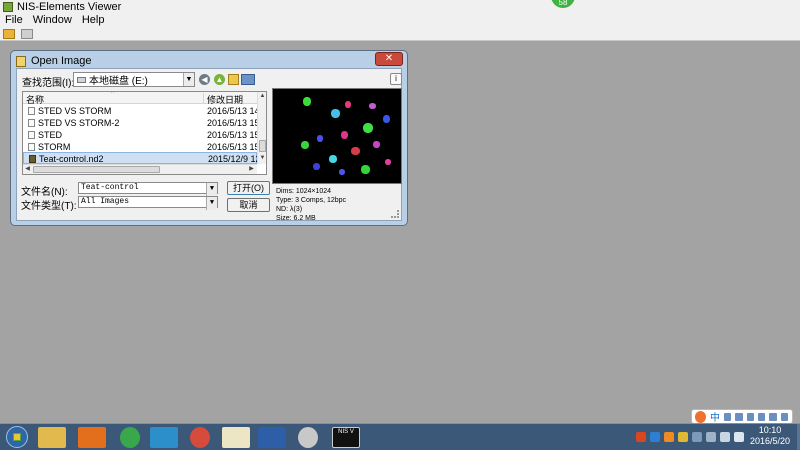  I want to click on column-date: 修改日期, so click(223, 99).